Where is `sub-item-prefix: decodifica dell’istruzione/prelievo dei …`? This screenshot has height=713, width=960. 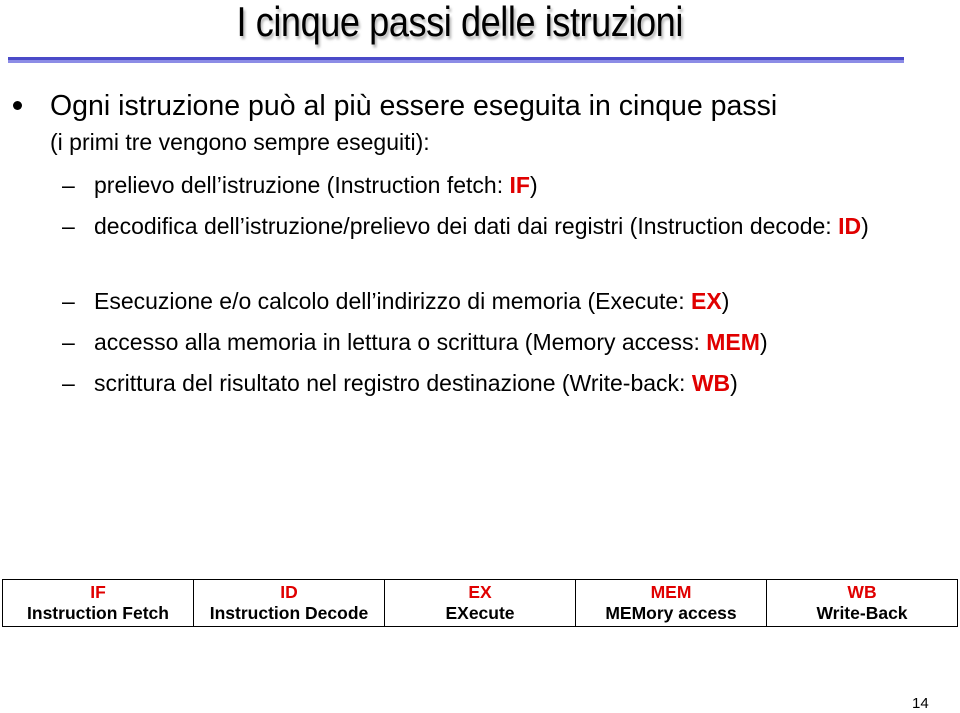 sub-item-prefix: decodifica dell’istruzione/prelievo dei … is located at coordinates (466, 226).